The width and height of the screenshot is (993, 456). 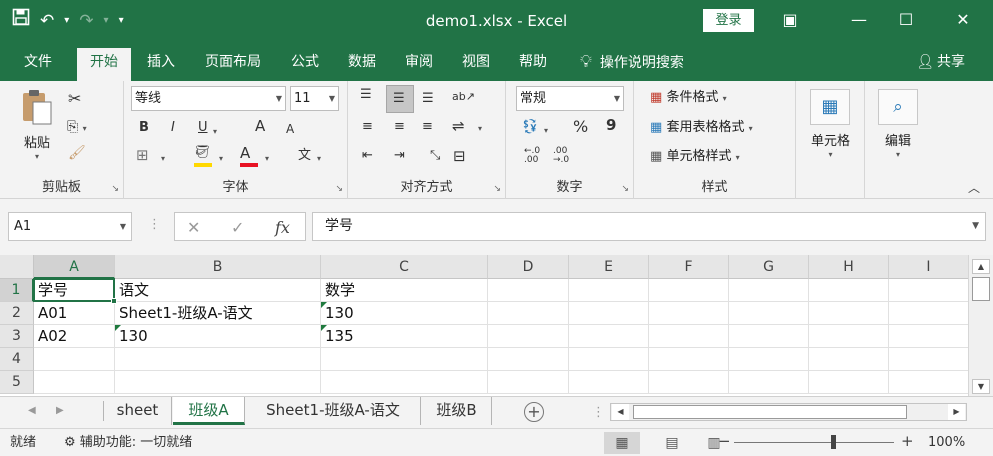 What do you see at coordinates (981, 289) in the screenshot?
I see `vertical-scroll-thumb` at bounding box center [981, 289].